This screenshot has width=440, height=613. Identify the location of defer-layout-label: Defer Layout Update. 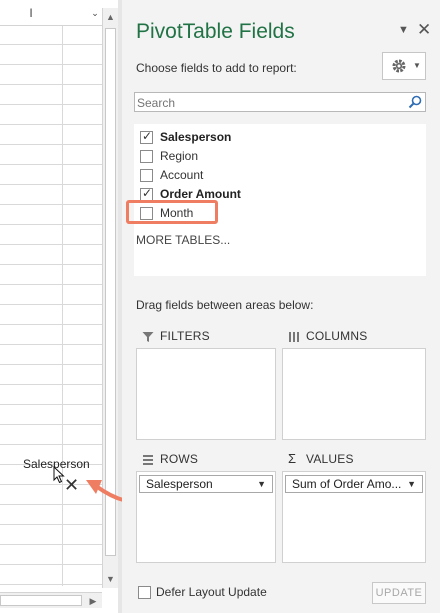
(211, 592).